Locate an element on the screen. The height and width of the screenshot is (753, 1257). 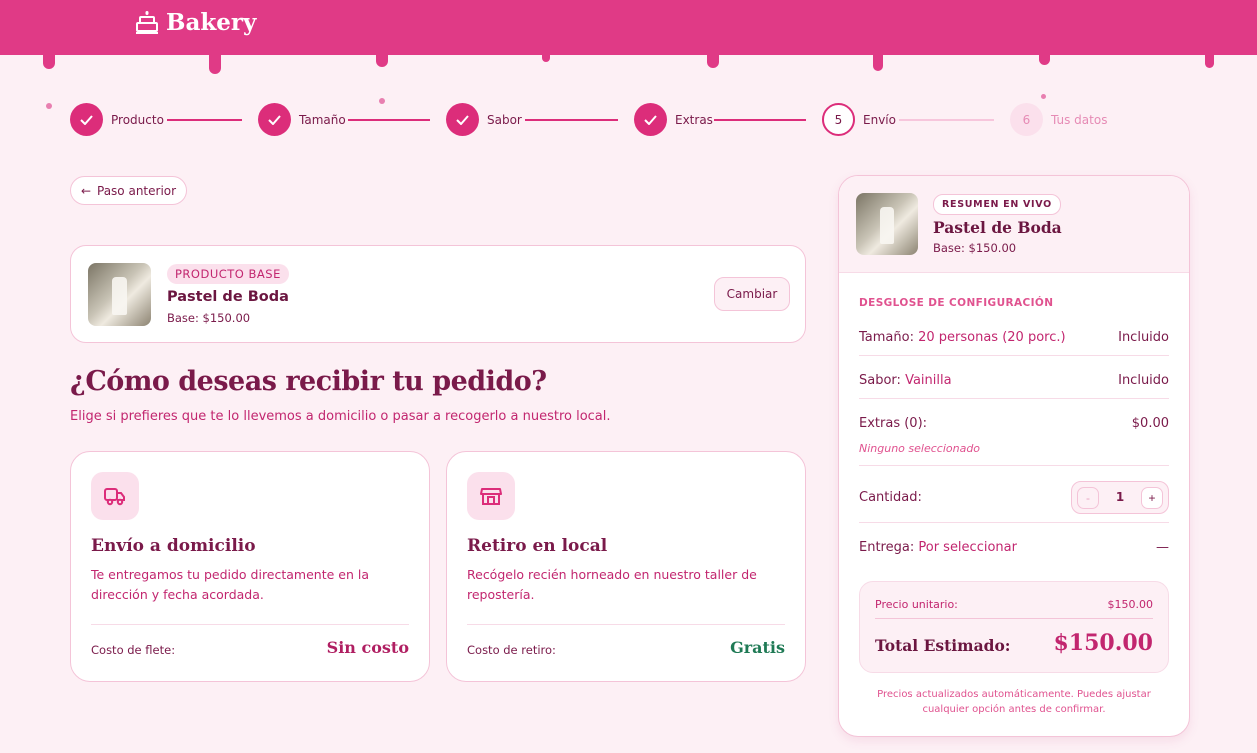
total-label: Total Estimado: is located at coordinates (943, 645).